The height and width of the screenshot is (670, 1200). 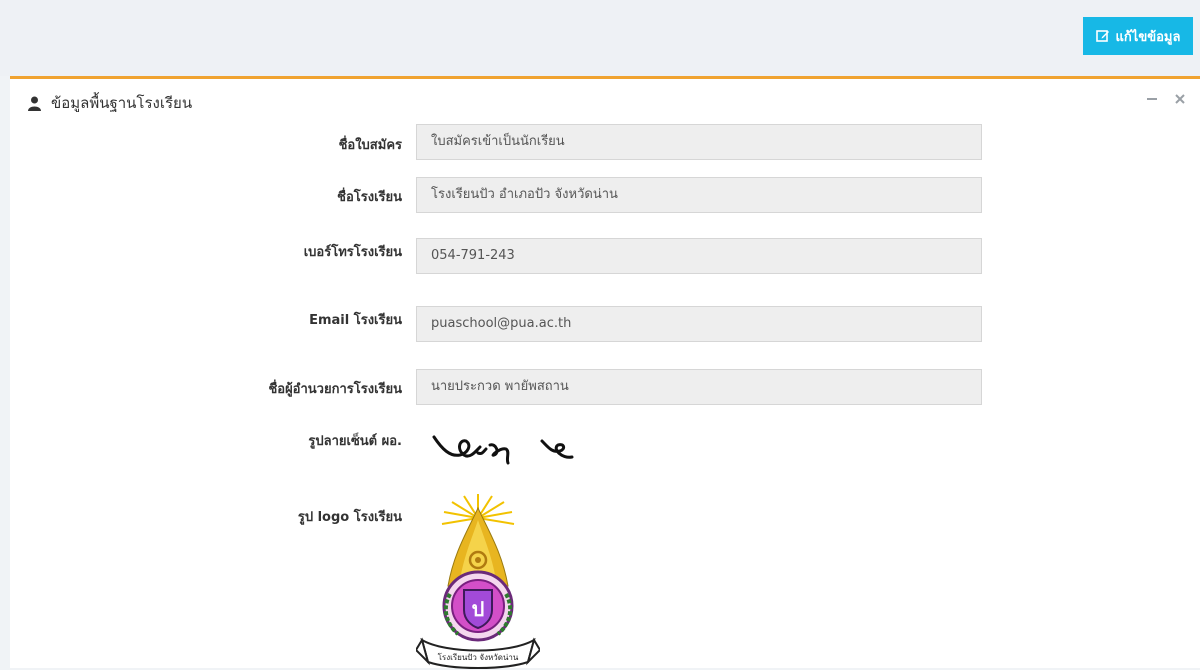 What do you see at coordinates (34, 103) in the screenshot?
I see `user-icon` at bounding box center [34, 103].